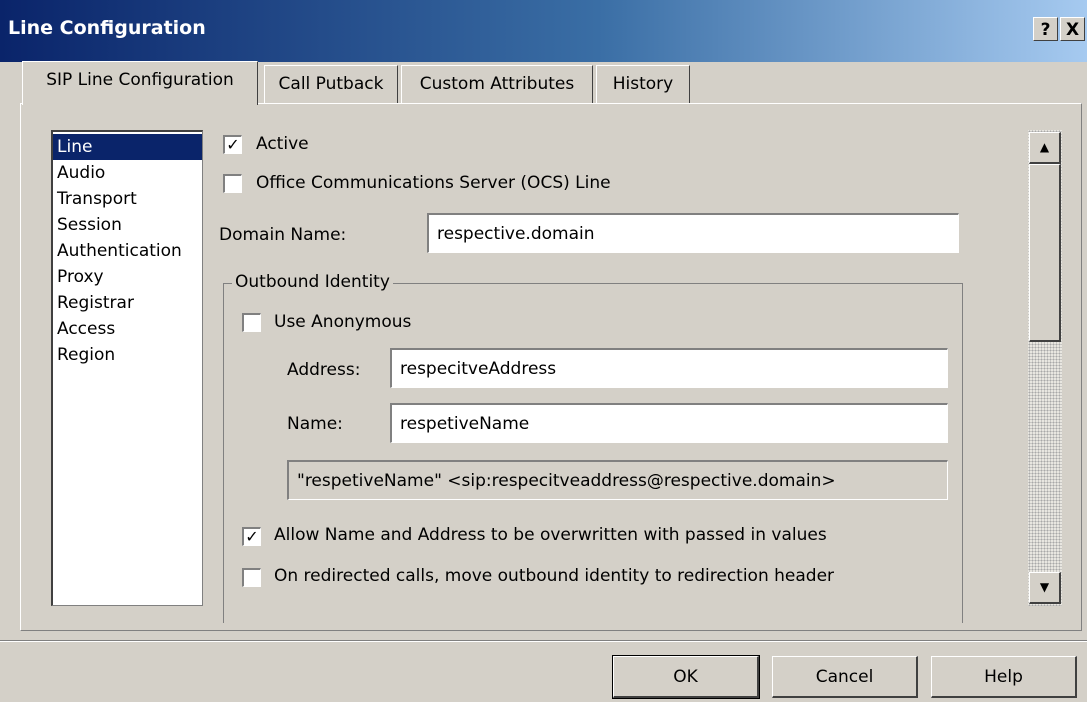 Image resolution: width=1087 pixels, height=702 pixels. What do you see at coordinates (693, 233) in the screenshot?
I see `domain-name-input` at bounding box center [693, 233].